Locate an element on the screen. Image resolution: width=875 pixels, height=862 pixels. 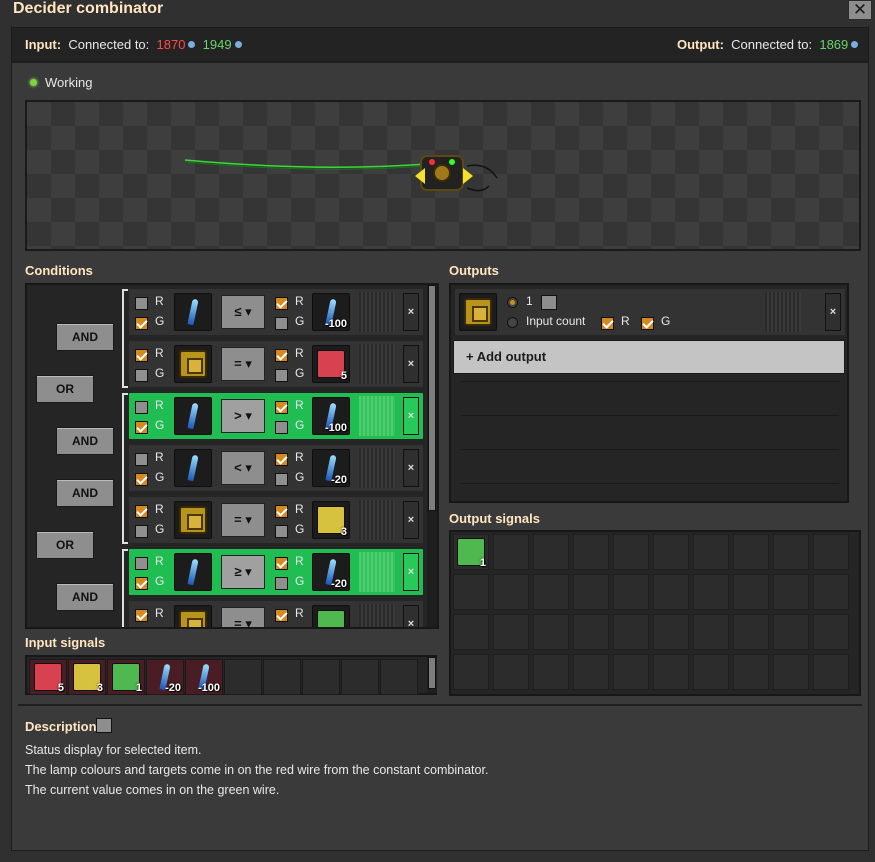
right-signal-slot: 3 is located at coordinates (331, 520).